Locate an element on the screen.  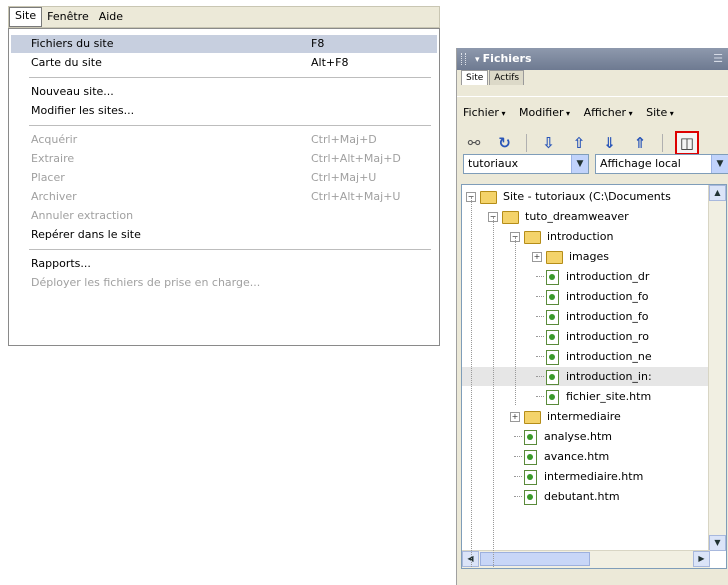
checkin-icon: ⇑ is located at coordinates (640, 143).